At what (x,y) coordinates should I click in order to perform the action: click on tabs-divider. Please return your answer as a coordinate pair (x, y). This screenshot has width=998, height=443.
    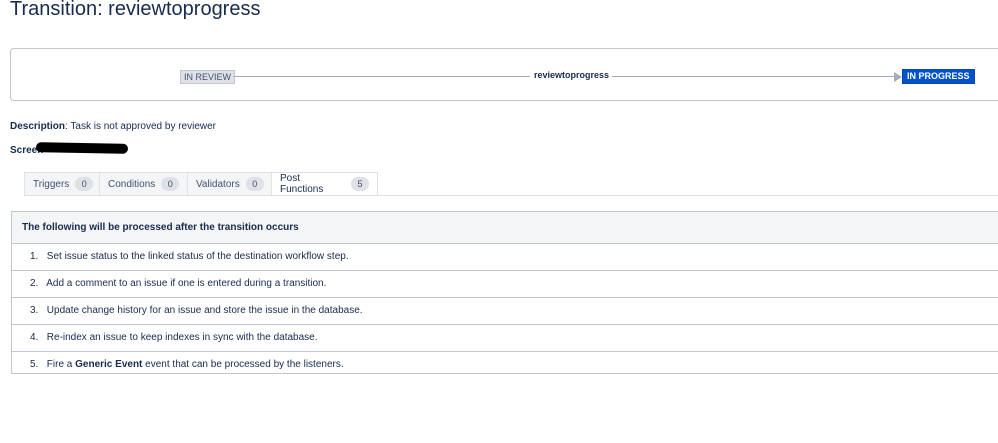
    Looking at the image, I should click on (511, 195).